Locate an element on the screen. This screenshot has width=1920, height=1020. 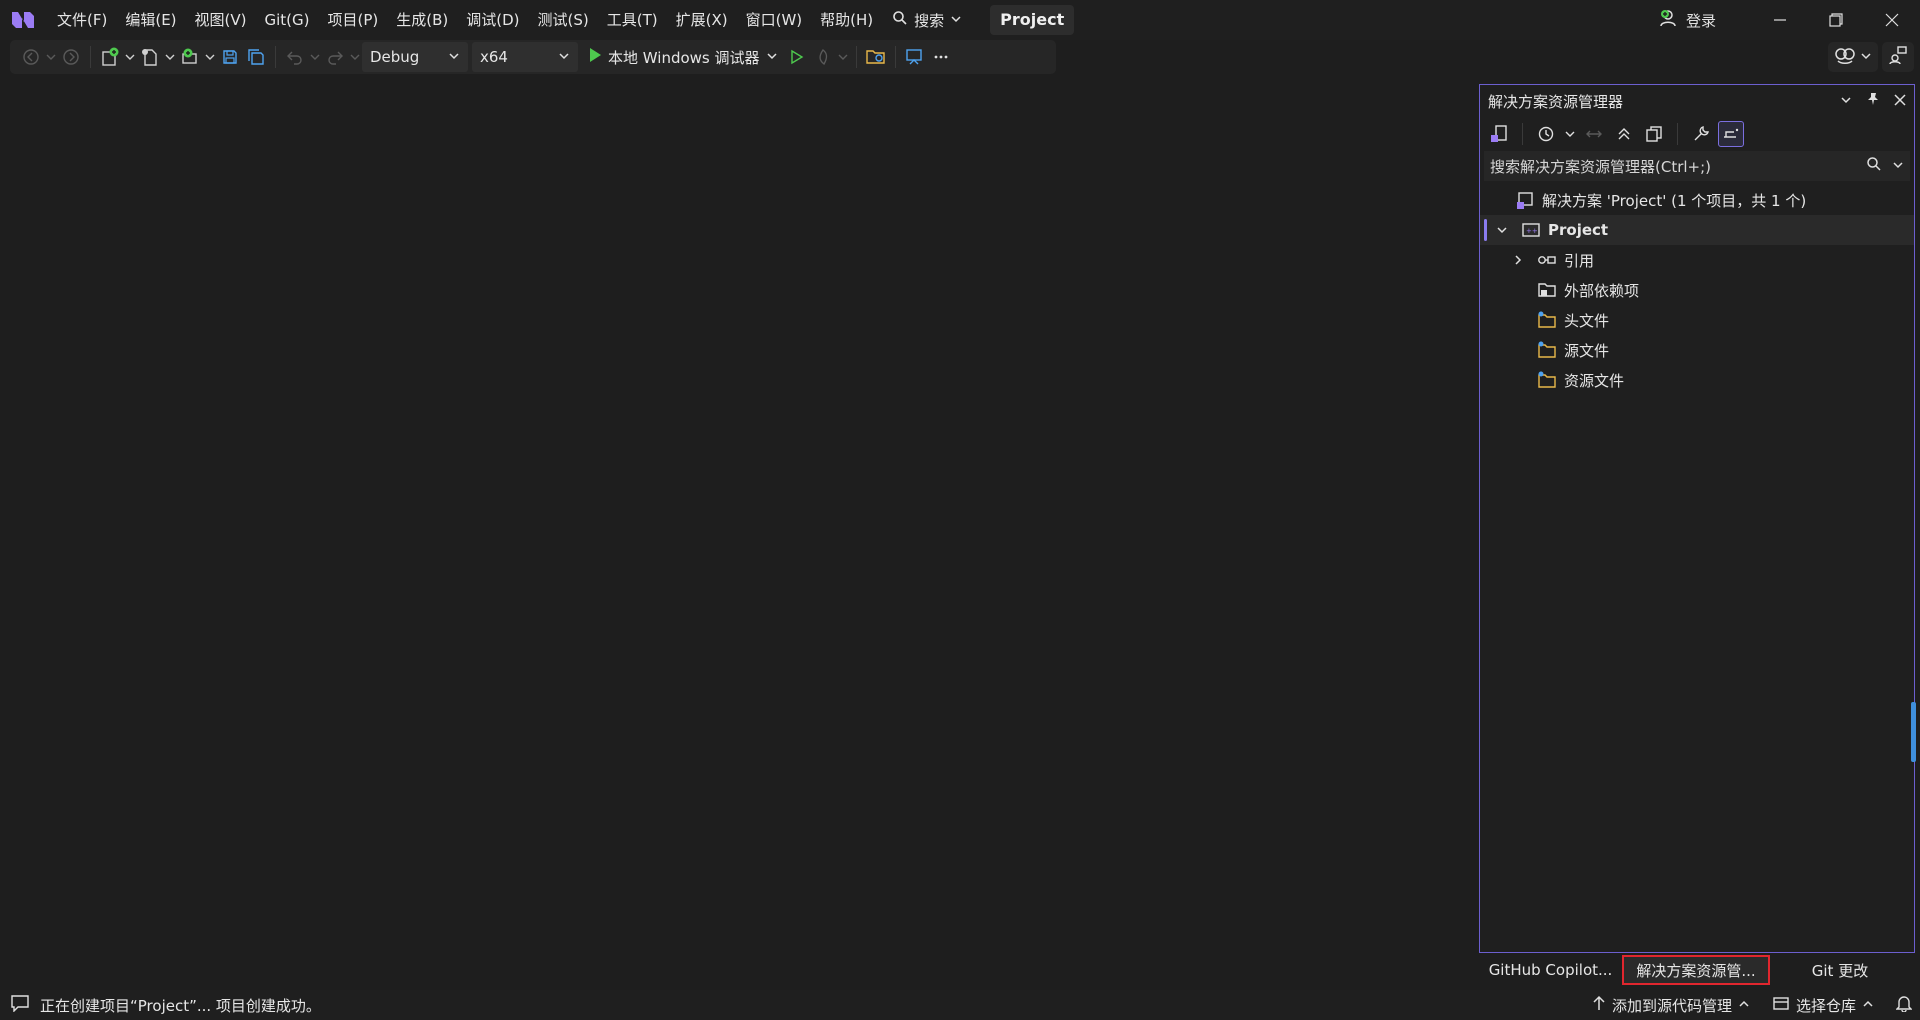
close-icon is located at coordinates (1900, 101).